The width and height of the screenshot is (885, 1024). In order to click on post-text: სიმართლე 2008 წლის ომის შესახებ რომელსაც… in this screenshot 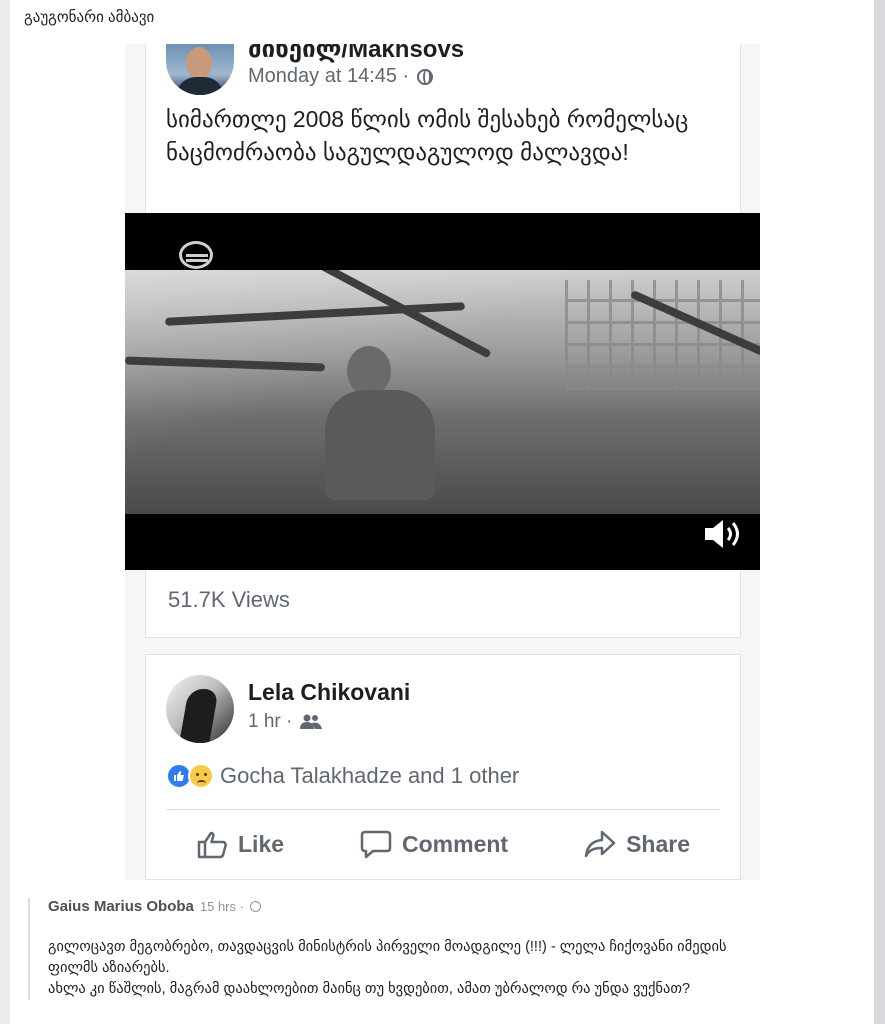, I will do `click(427, 135)`.